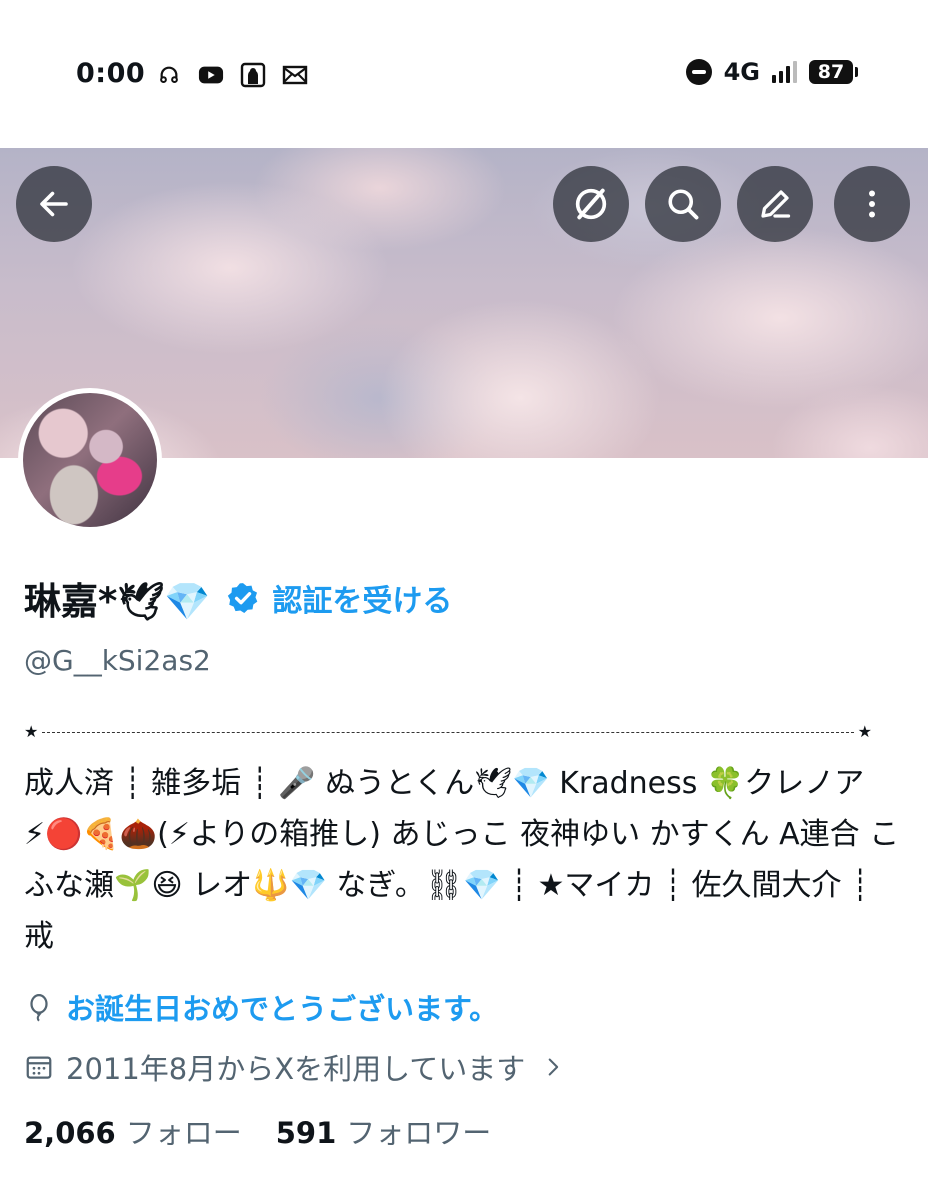  I want to click on grok-button, so click(591, 204).